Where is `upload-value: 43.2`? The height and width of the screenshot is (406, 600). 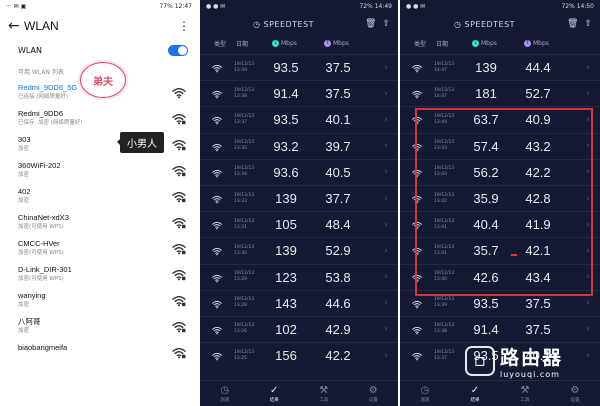
upload-value: 43.2 is located at coordinates (538, 146).